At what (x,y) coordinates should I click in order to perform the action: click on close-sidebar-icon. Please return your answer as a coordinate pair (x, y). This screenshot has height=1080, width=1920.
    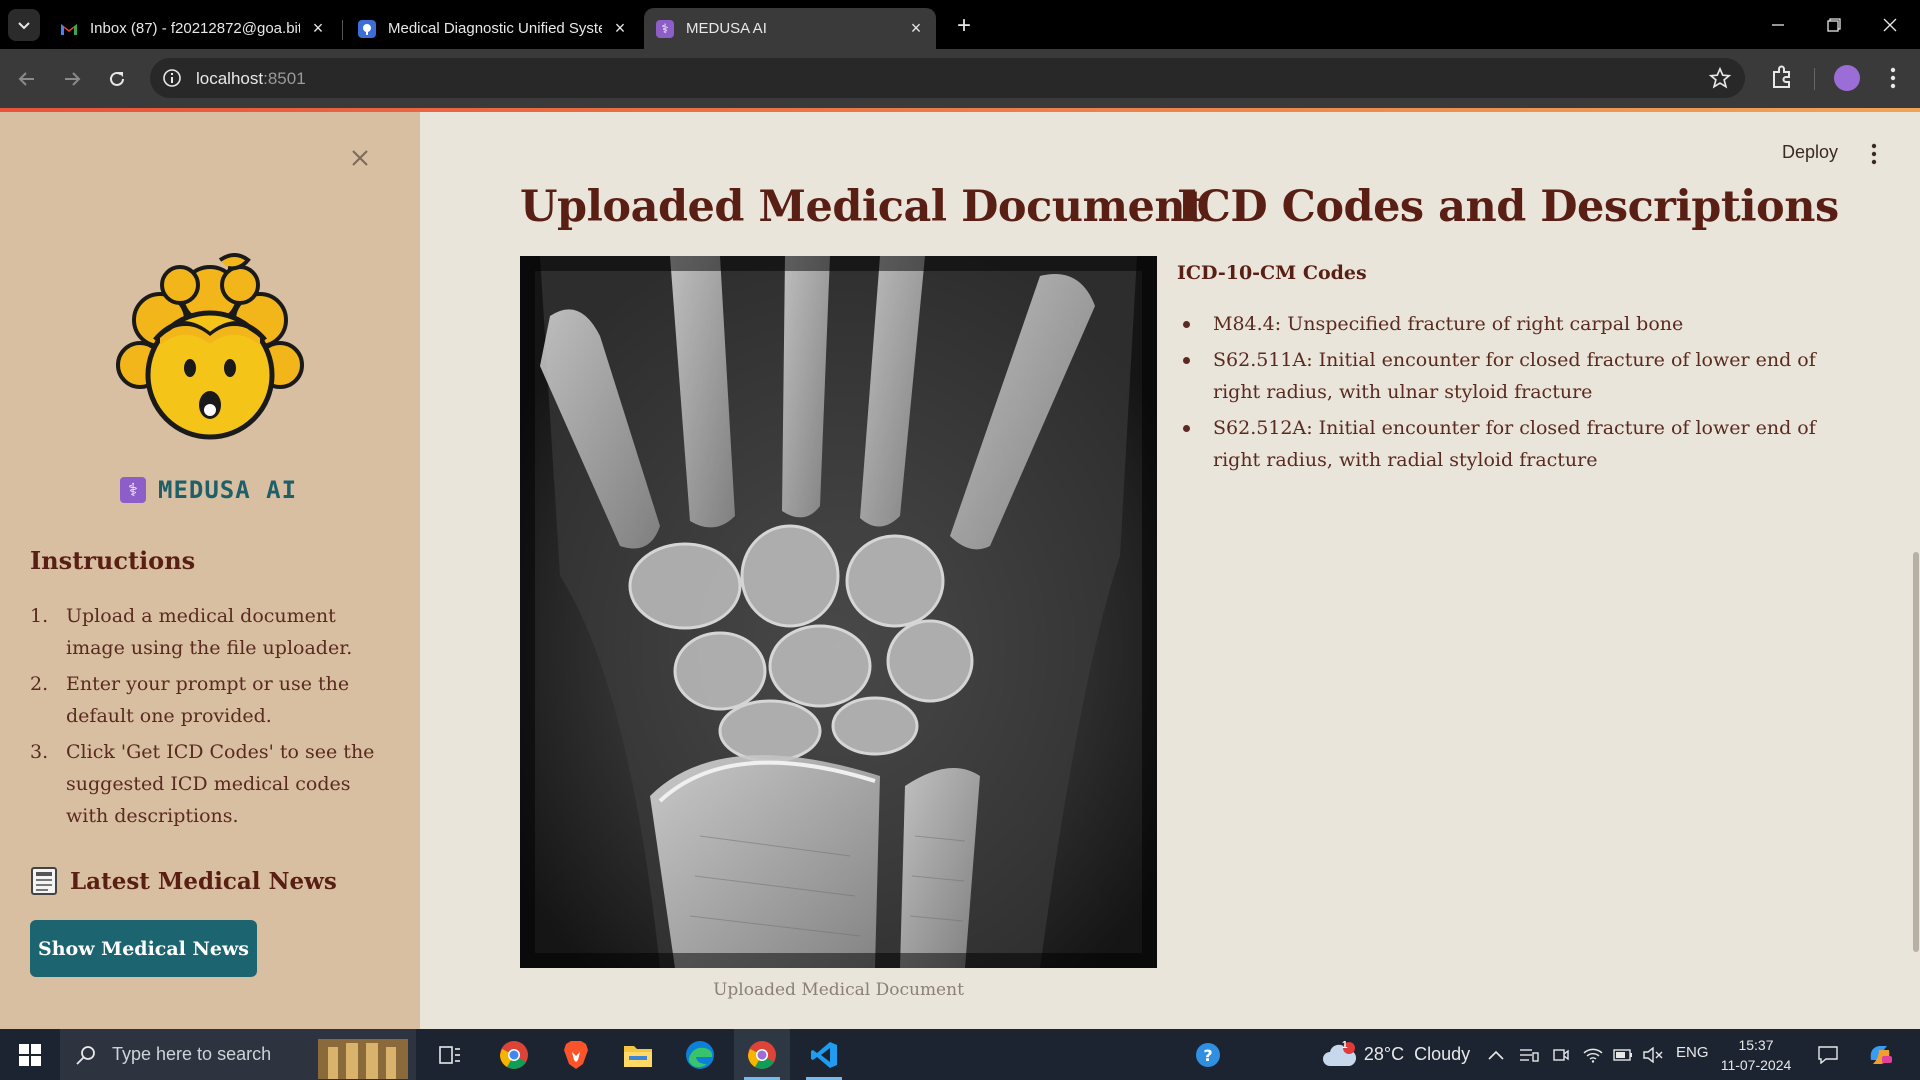
    Looking at the image, I should click on (360, 158).